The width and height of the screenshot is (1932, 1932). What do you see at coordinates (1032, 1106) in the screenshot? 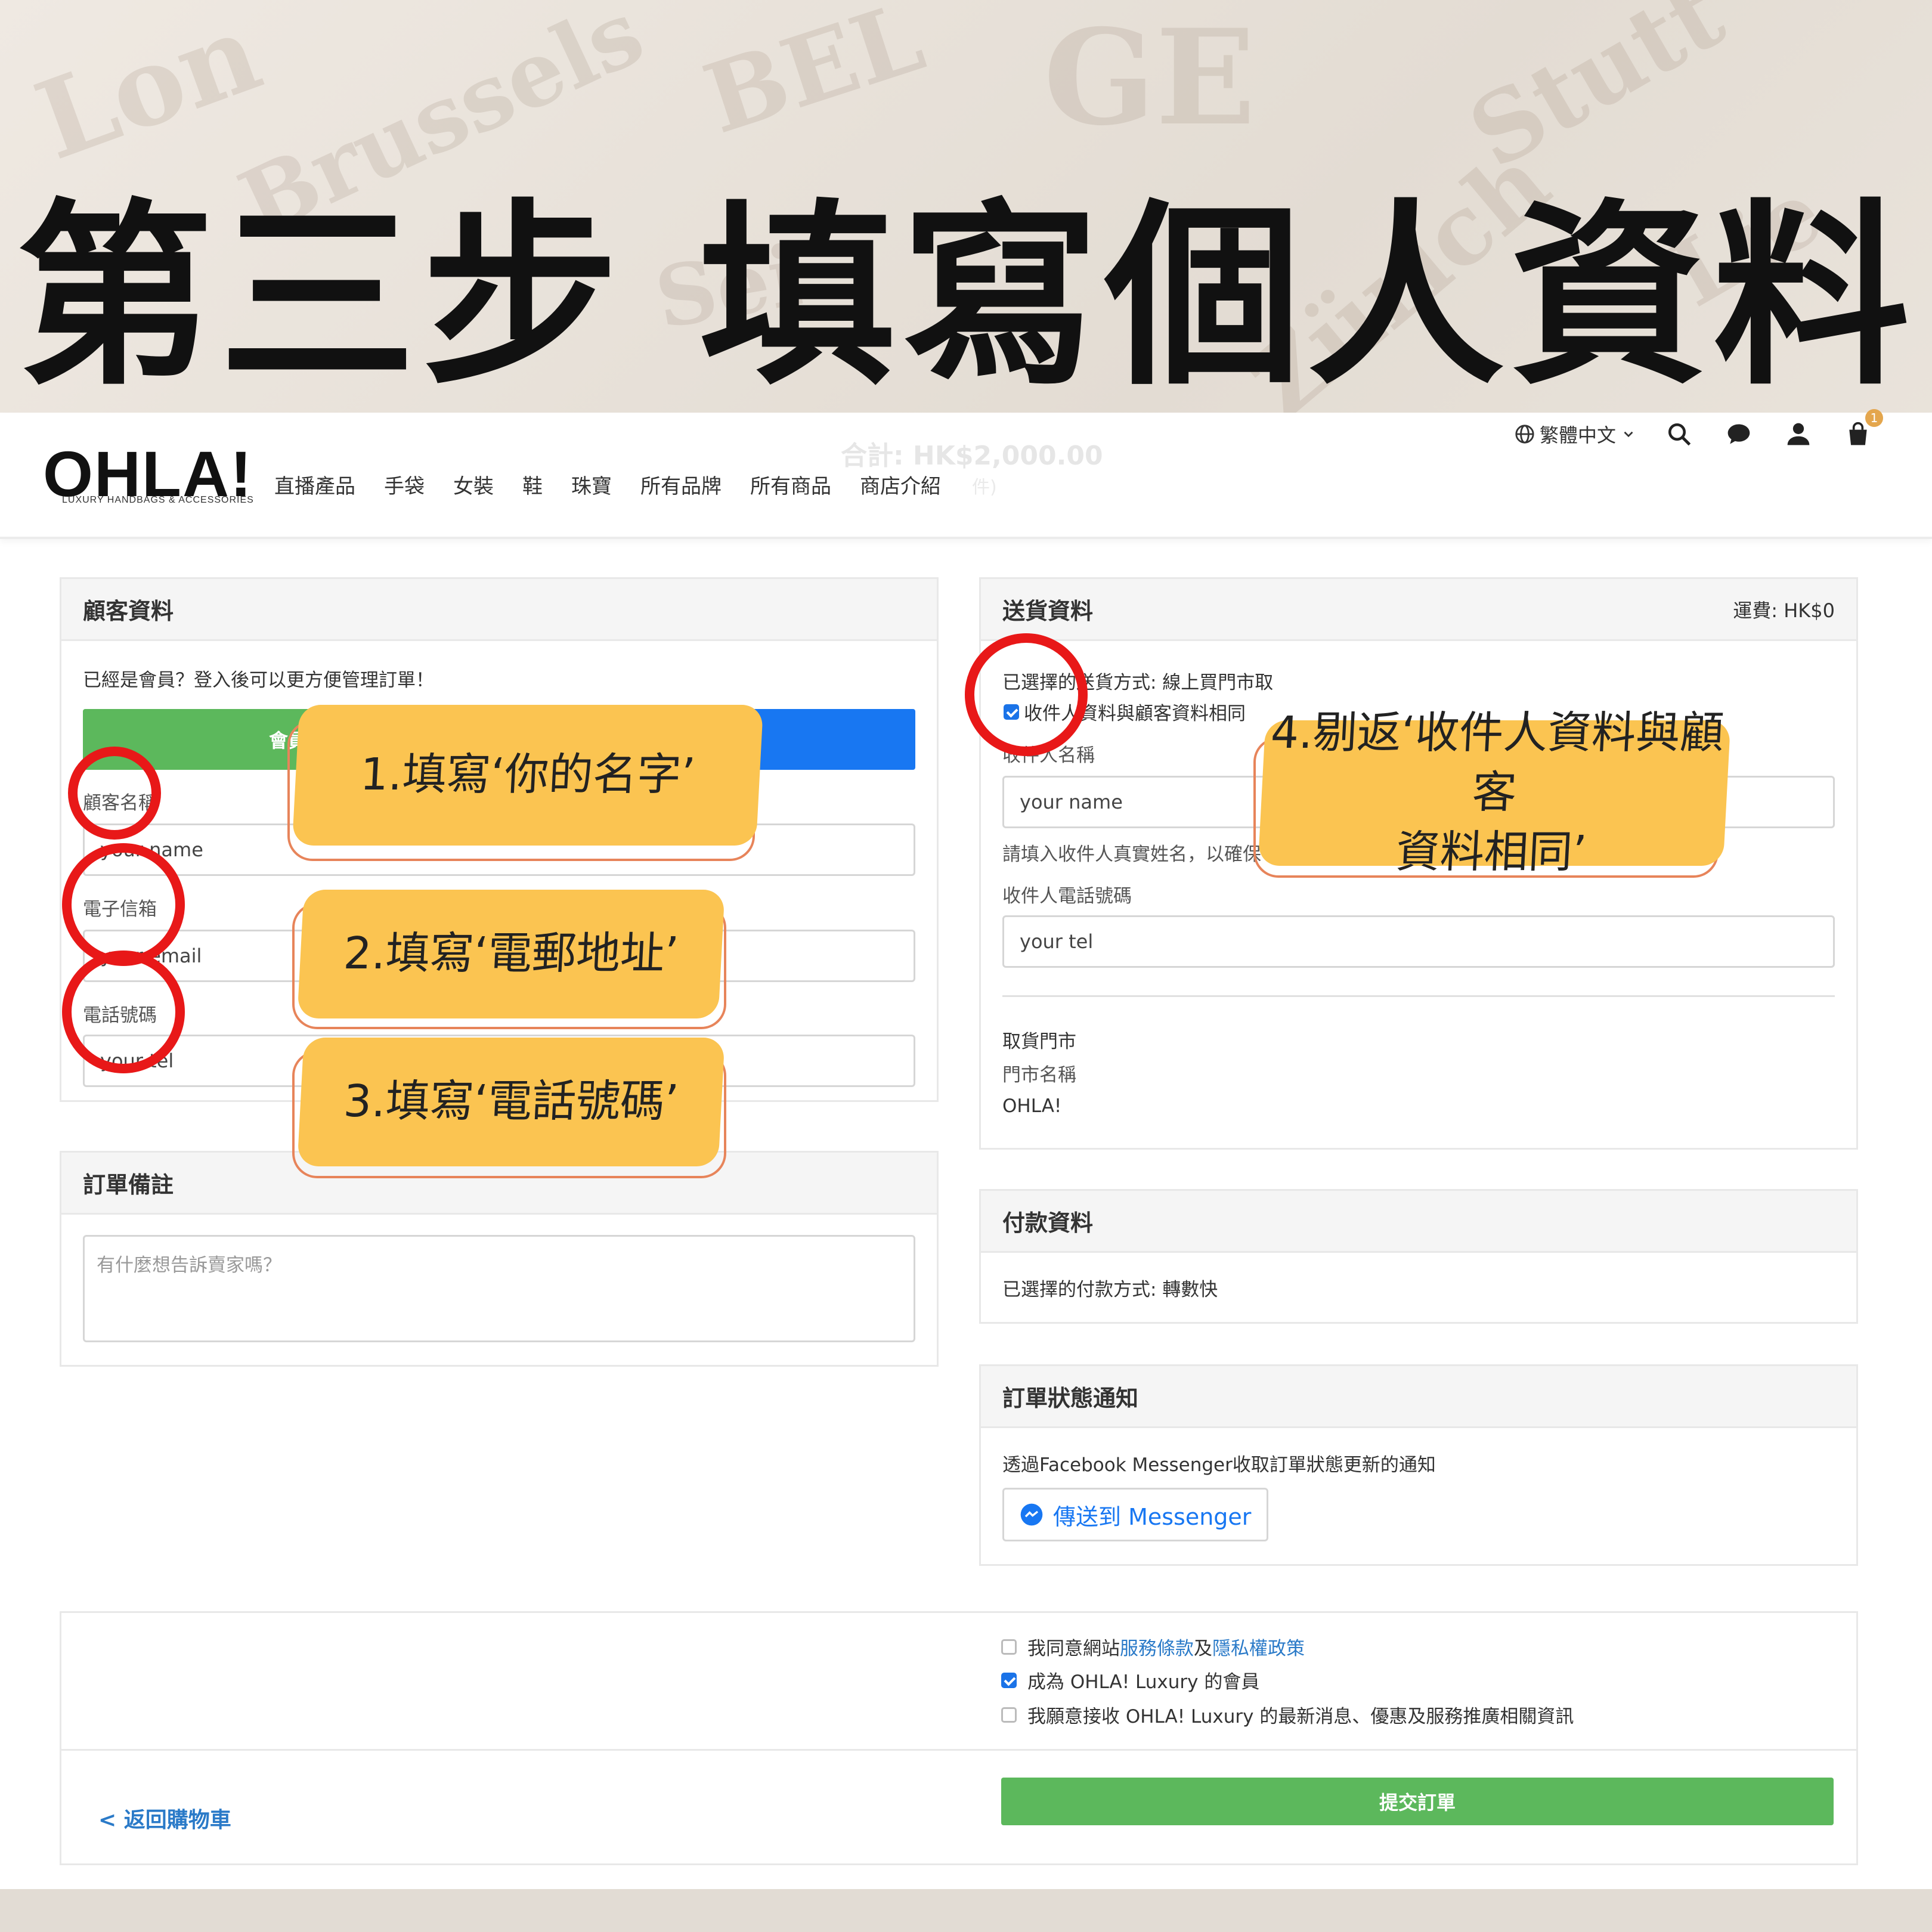
I see `store-name-value: OHLA!` at bounding box center [1032, 1106].